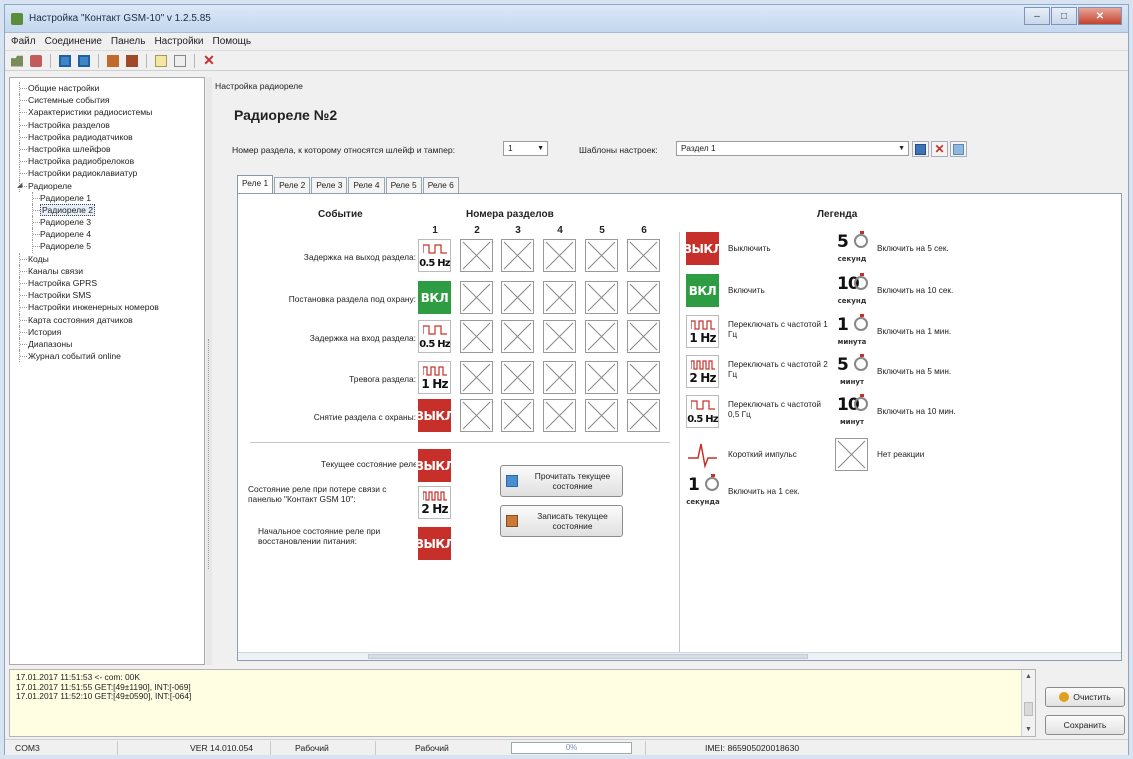 The image size is (1133, 759). I want to click on log-scrollbar: ▲ ▼, so click(1028, 703).